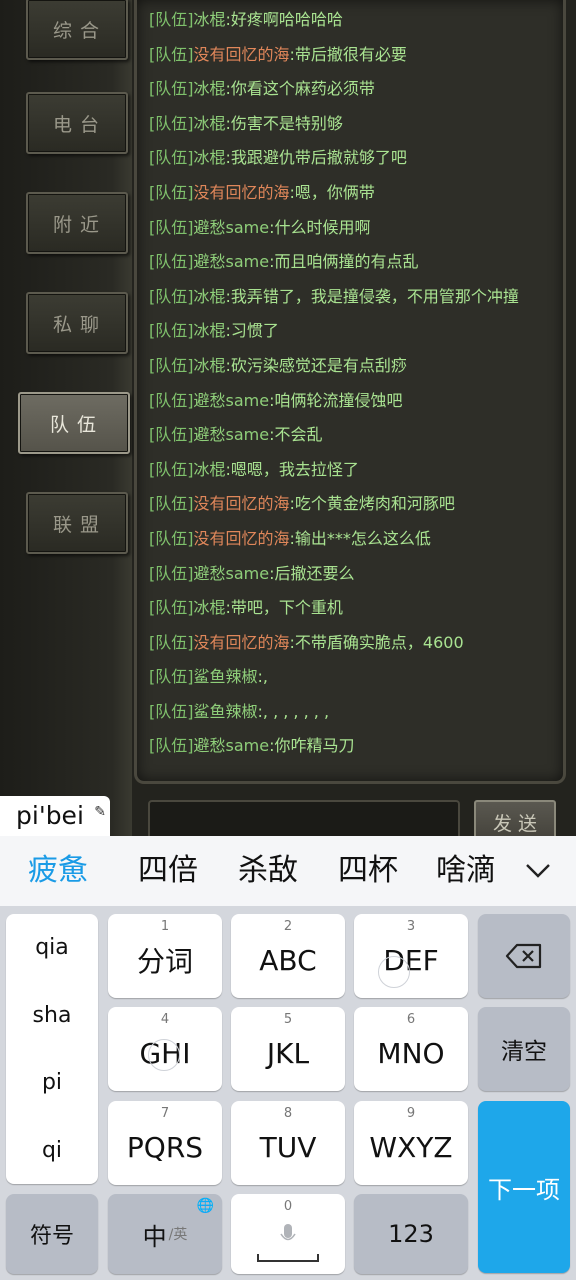  Describe the element at coordinates (467, 871) in the screenshot. I see `candidate-5: 啥滴` at that location.